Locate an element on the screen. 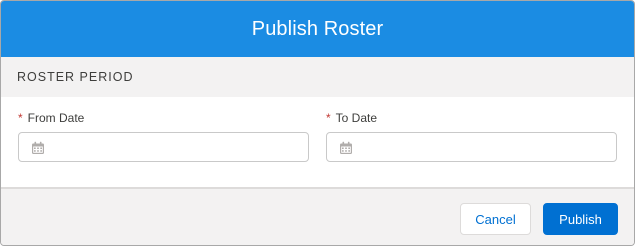 The width and height of the screenshot is (635, 246). to-date-field: * To Date is located at coordinates (471, 135).